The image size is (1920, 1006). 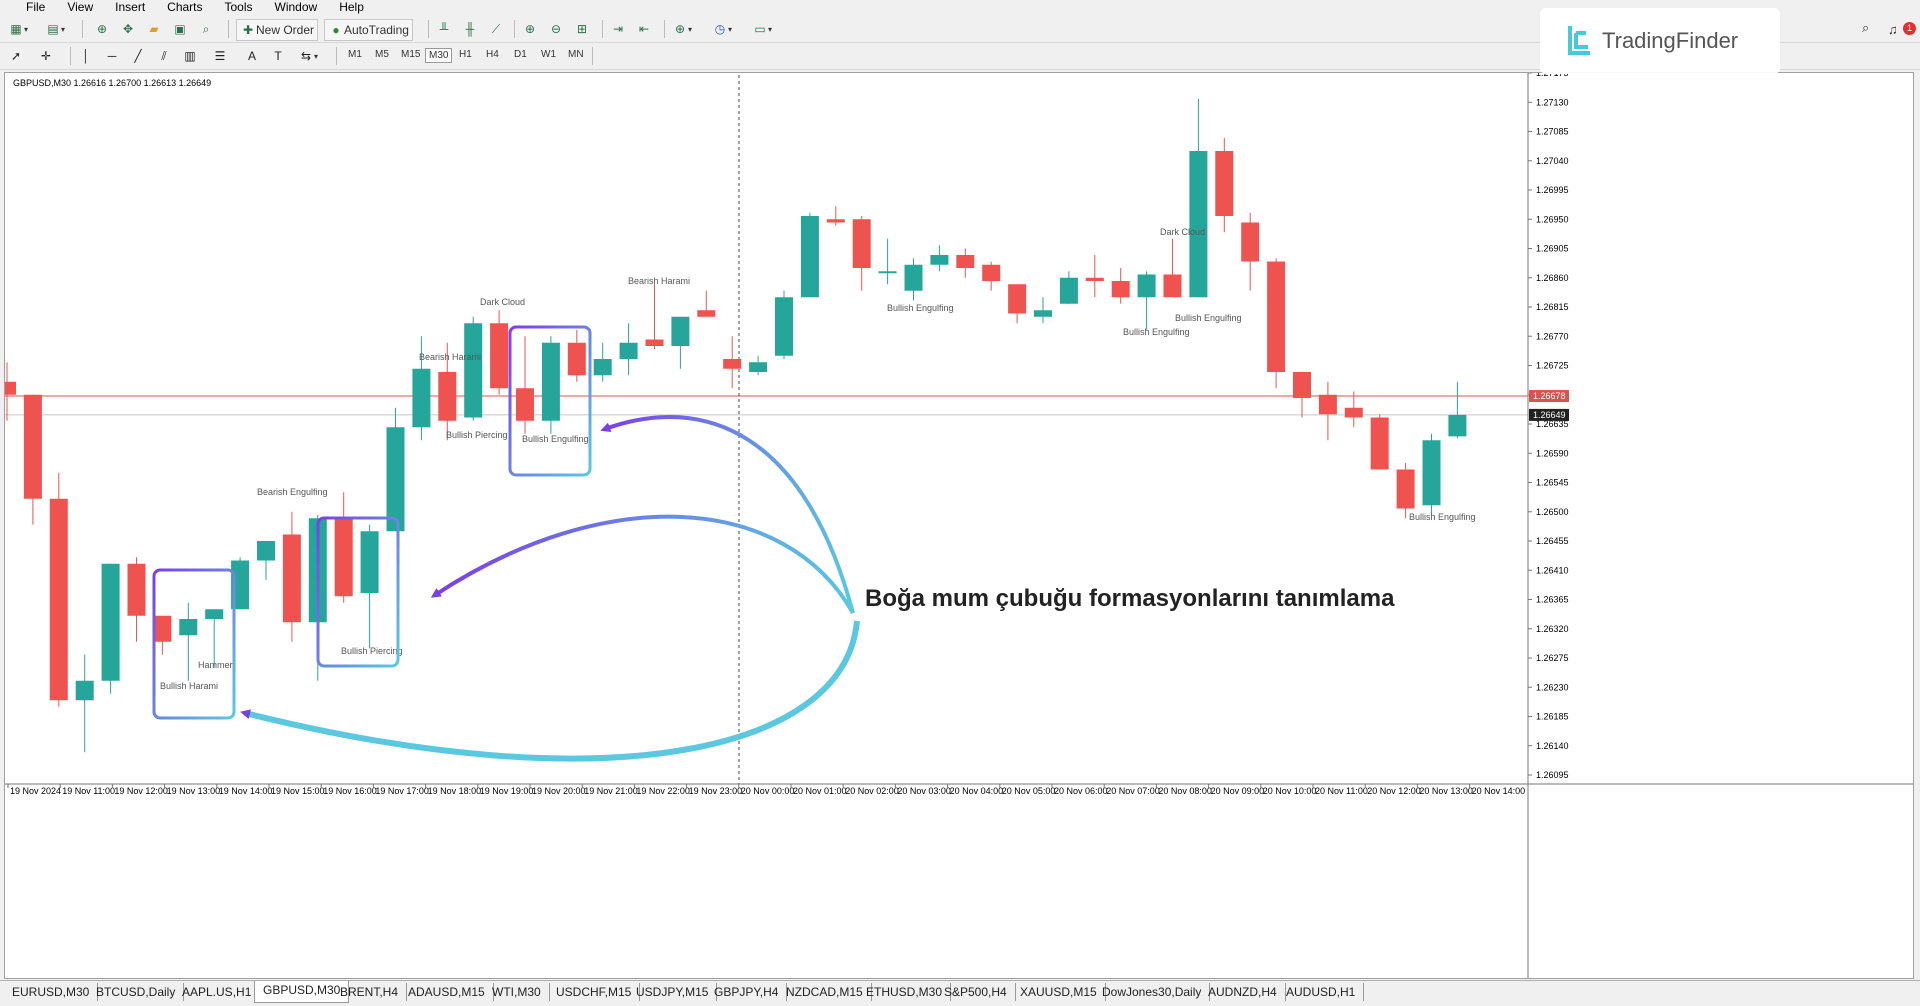 What do you see at coordinates (1660, 41) in the screenshot?
I see `tradingfinder-logo: TradingFinder` at bounding box center [1660, 41].